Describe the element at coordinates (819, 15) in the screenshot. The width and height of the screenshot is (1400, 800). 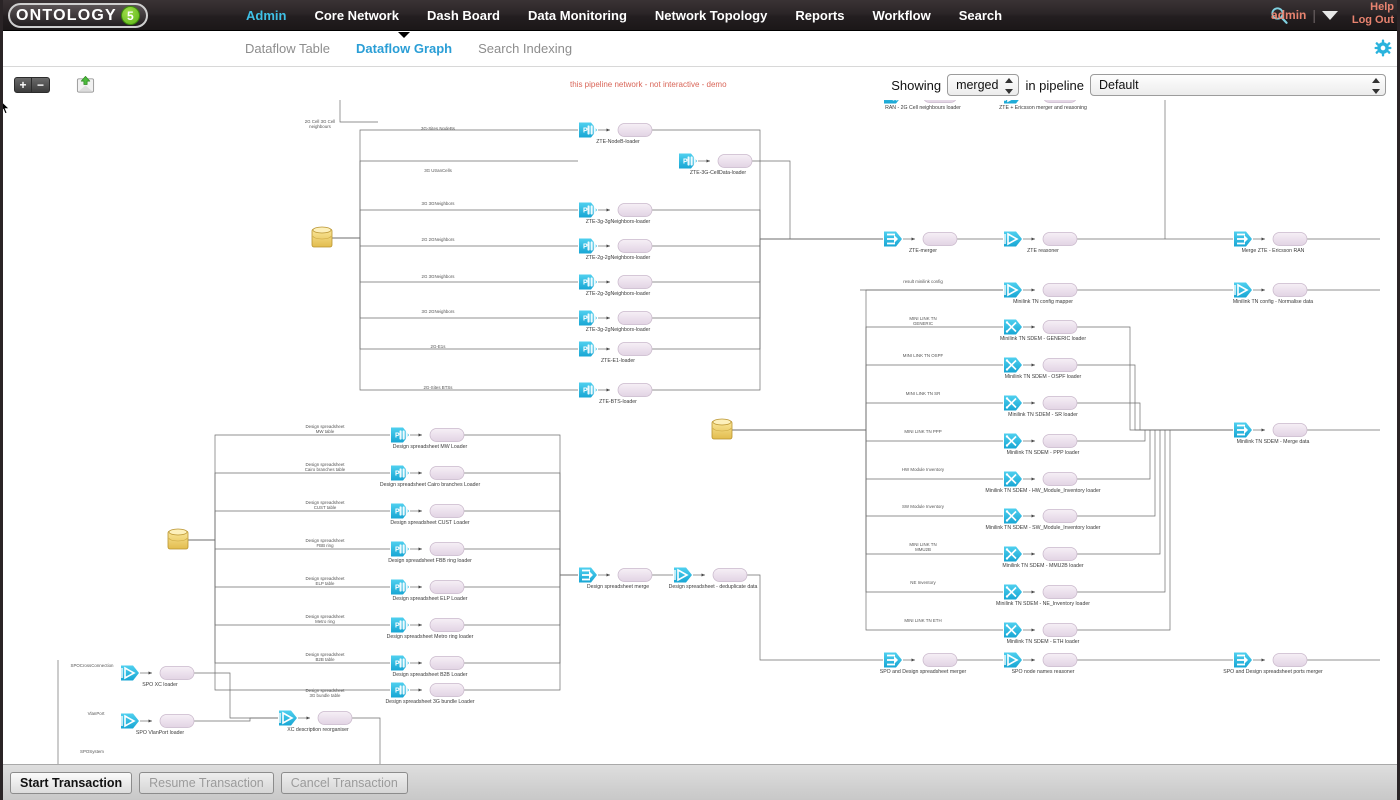
I see `nav-item-reports: Reports` at that location.